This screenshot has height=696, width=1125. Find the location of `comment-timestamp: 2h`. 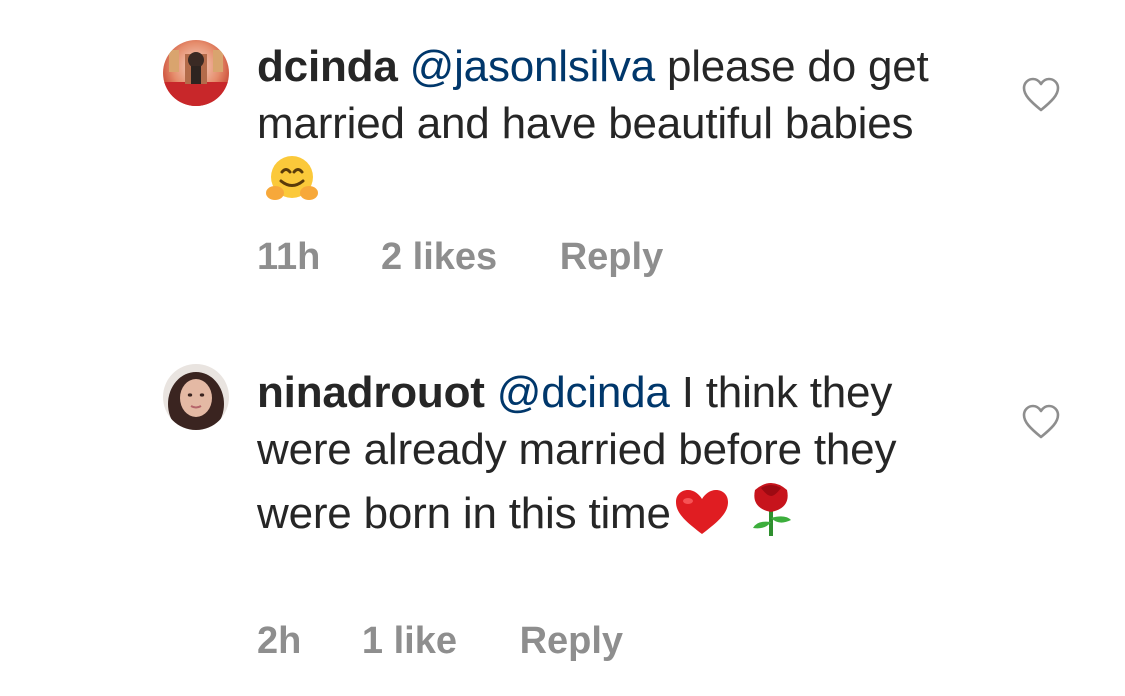

comment-timestamp: 2h is located at coordinates (279, 641).